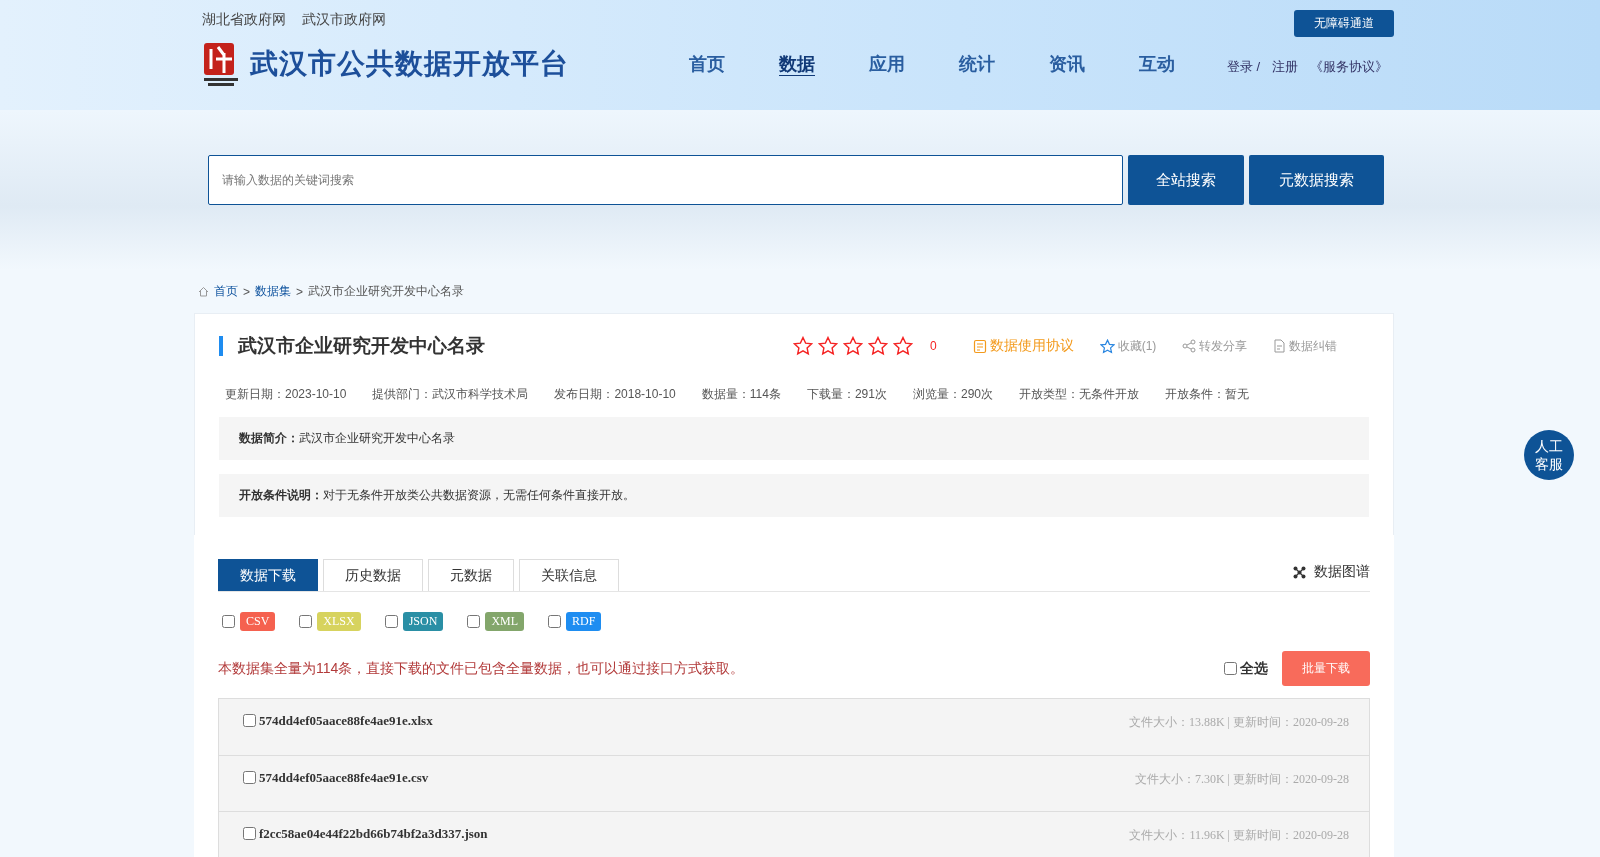 This screenshot has width=1600, height=857. I want to click on meta-item: 开放类型：无条件开放, so click(1079, 394).